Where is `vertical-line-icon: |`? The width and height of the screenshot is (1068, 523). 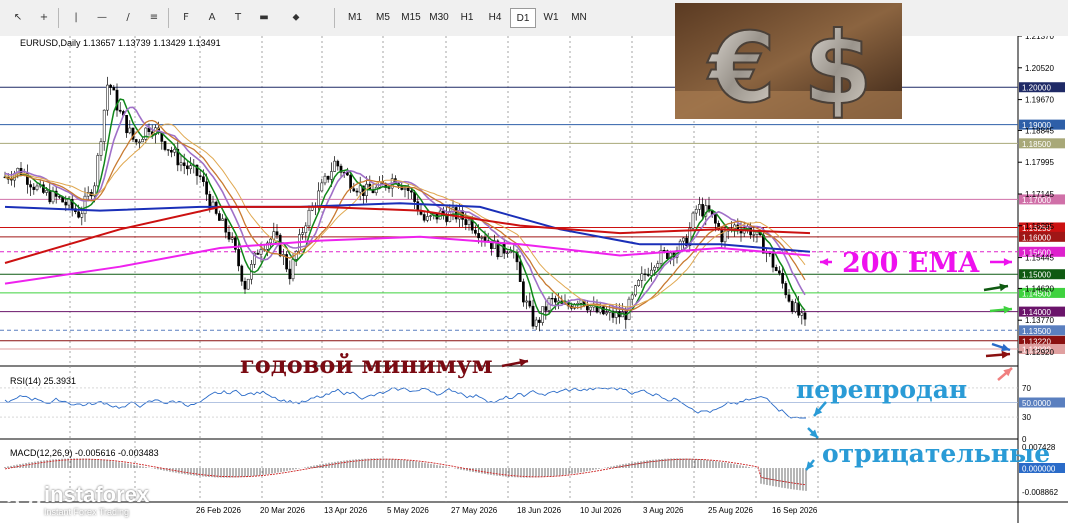
vertical-line-icon: | is located at coordinates (76, 18).